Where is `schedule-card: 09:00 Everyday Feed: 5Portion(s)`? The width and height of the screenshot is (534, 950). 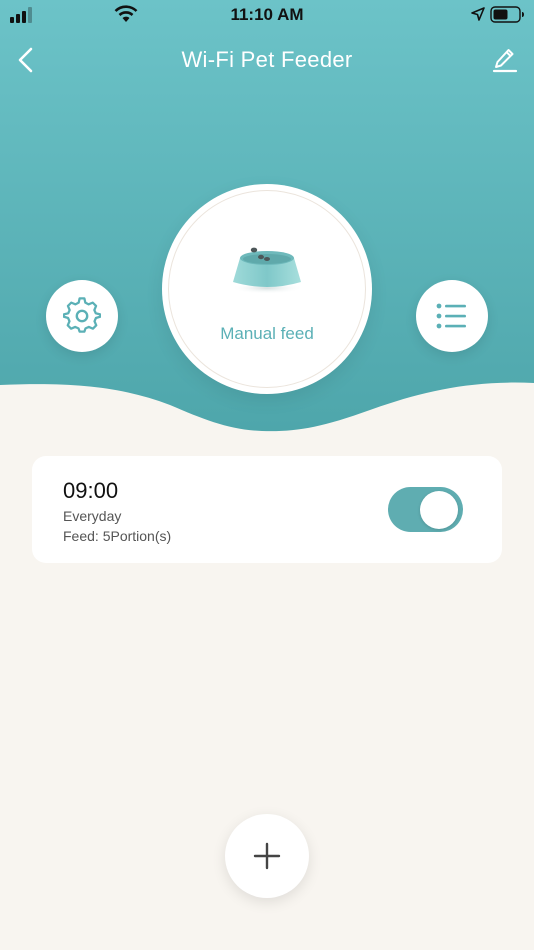 schedule-card: 09:00 Everyday Feed: 5Portion(s) is located at coordinates (267, 509).